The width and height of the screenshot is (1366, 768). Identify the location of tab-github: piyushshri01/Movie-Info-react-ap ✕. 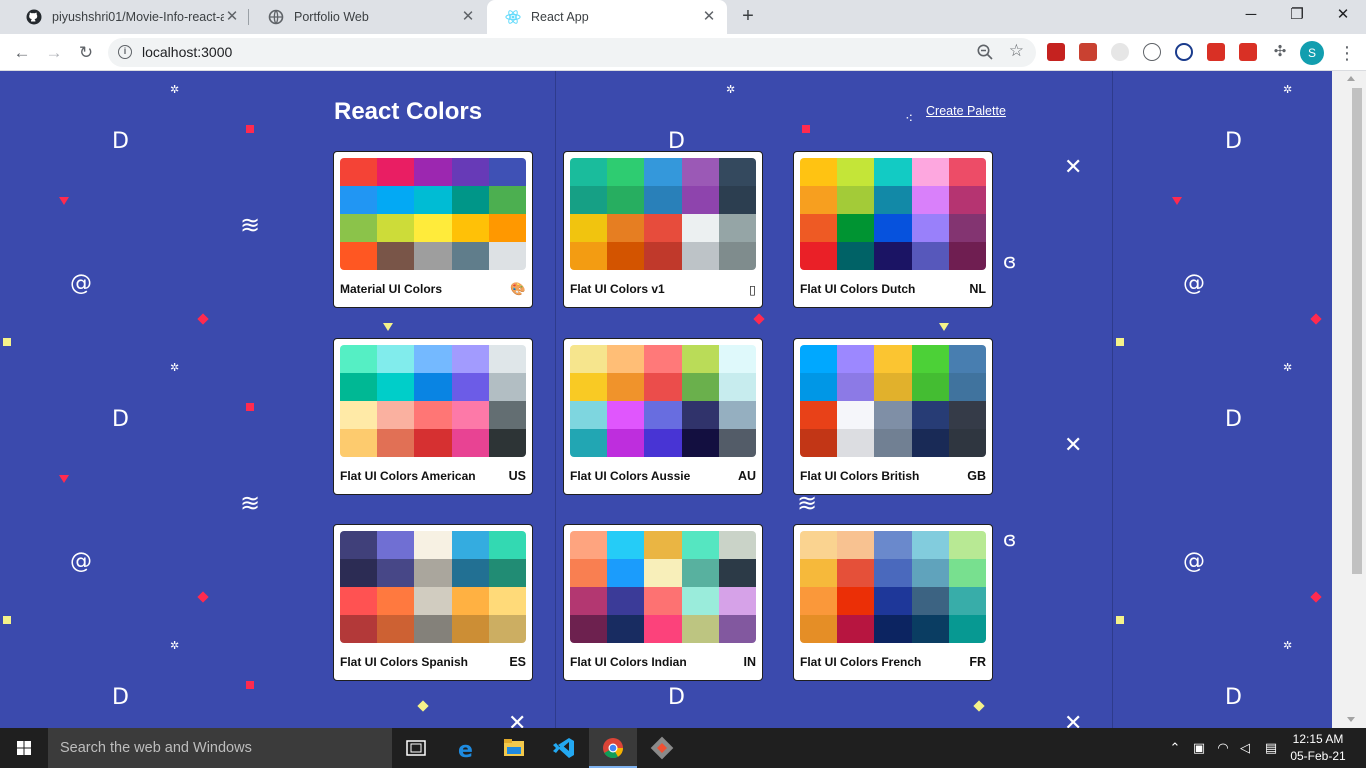
(129, 17).